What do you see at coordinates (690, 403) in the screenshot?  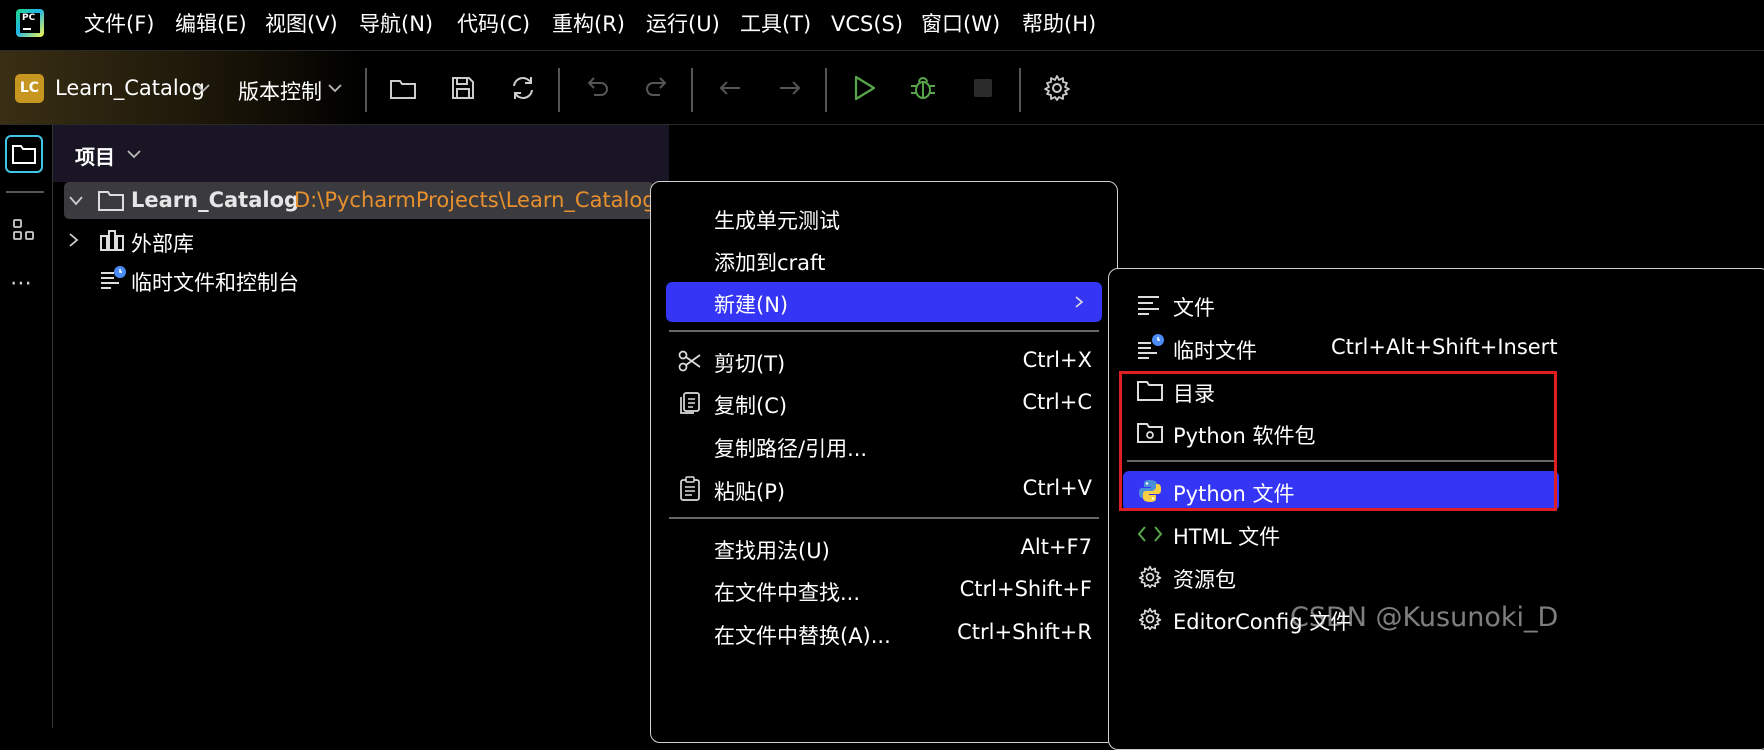 I see `copy-icon` at bounding box center [690, 403].